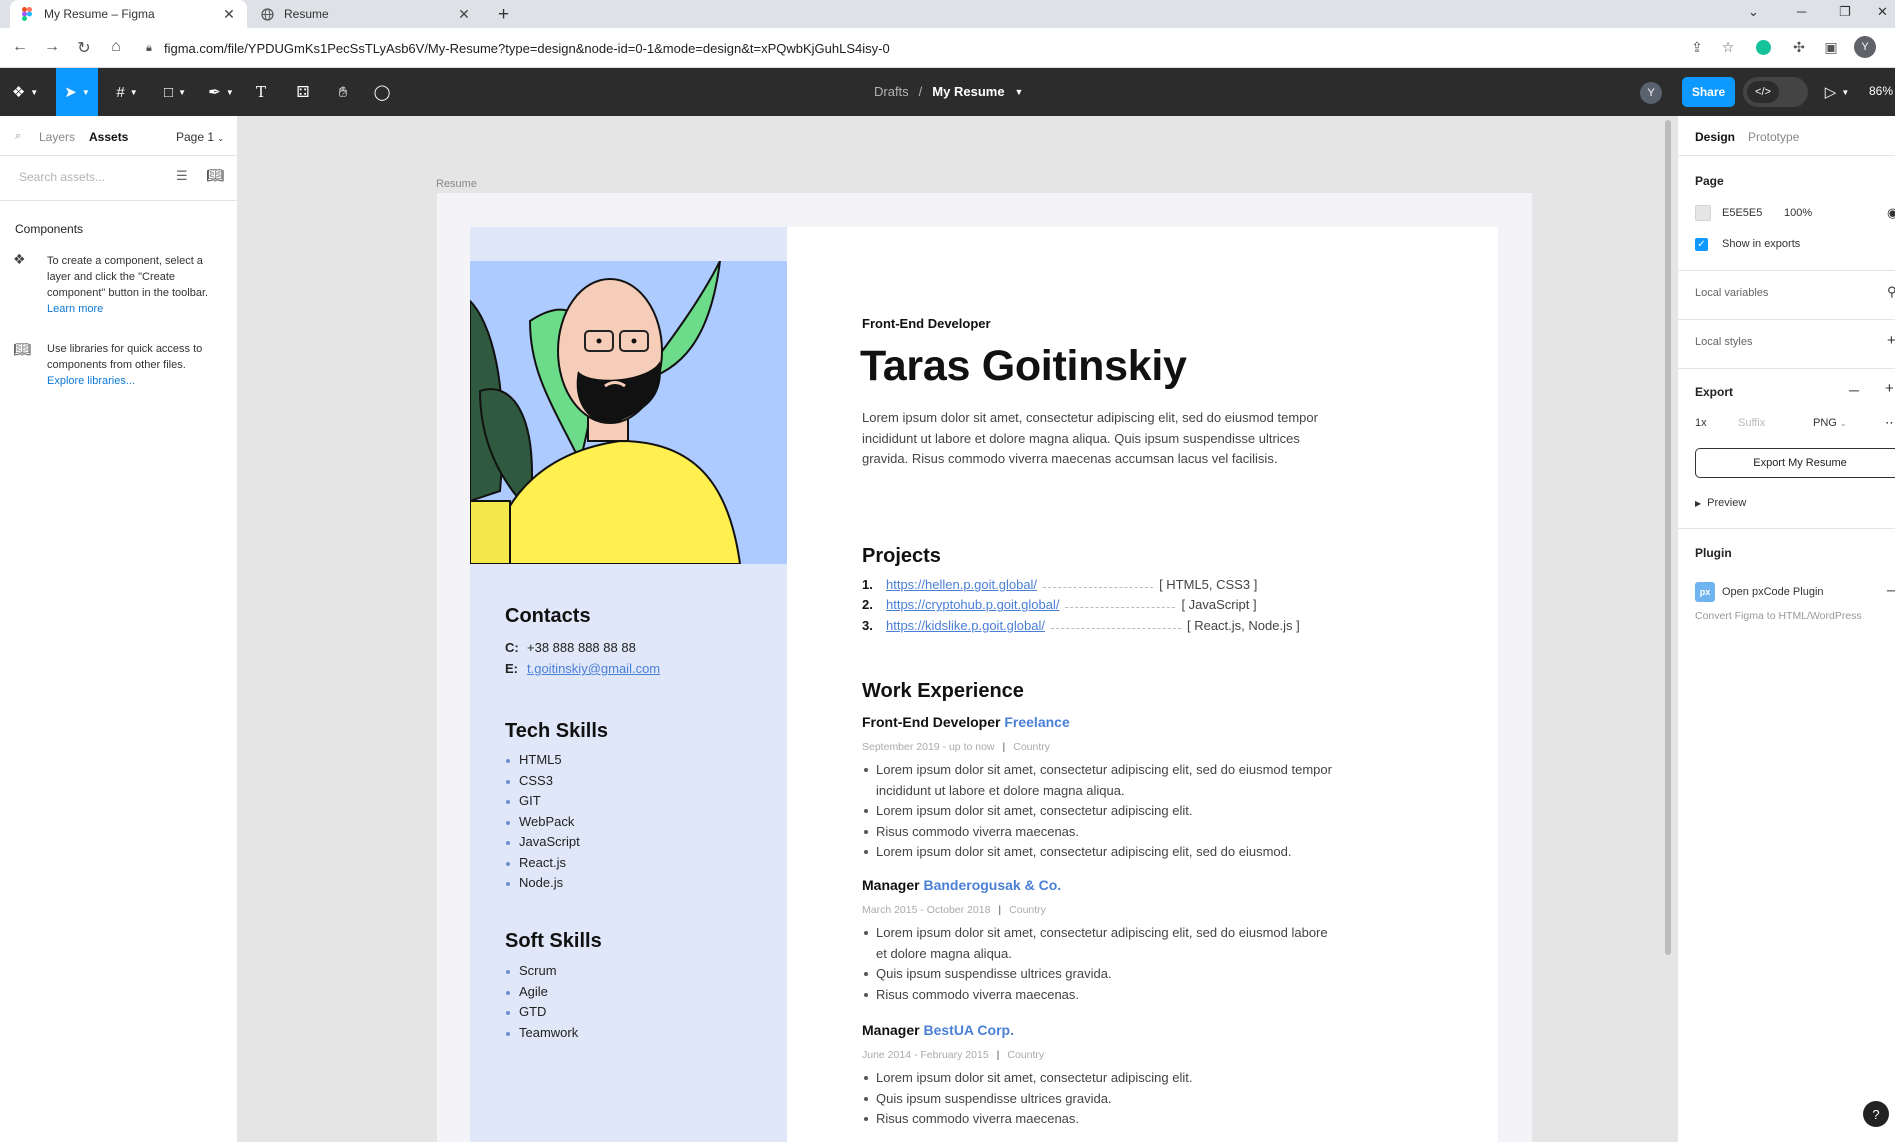 Image resolution: width=1895 pixels, height=1142 pixels. I want to click on list-item: React.js, so click(542, 865).